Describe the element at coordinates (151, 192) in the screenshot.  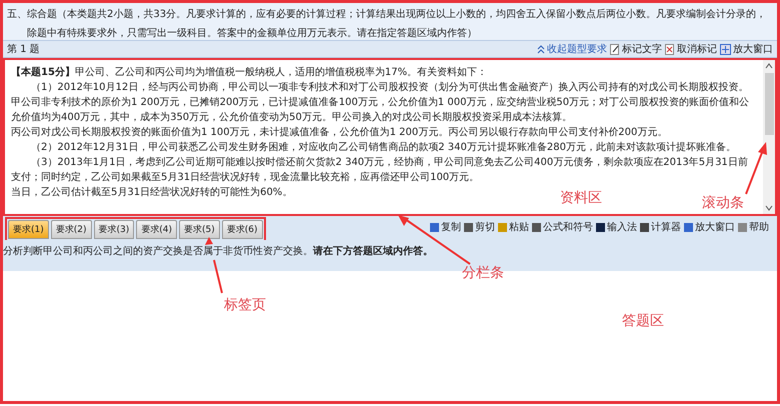
I see `material-paragraph: 当日，乙公司估计截至5月31日经营状况好转的可能性为60%。` at that location.